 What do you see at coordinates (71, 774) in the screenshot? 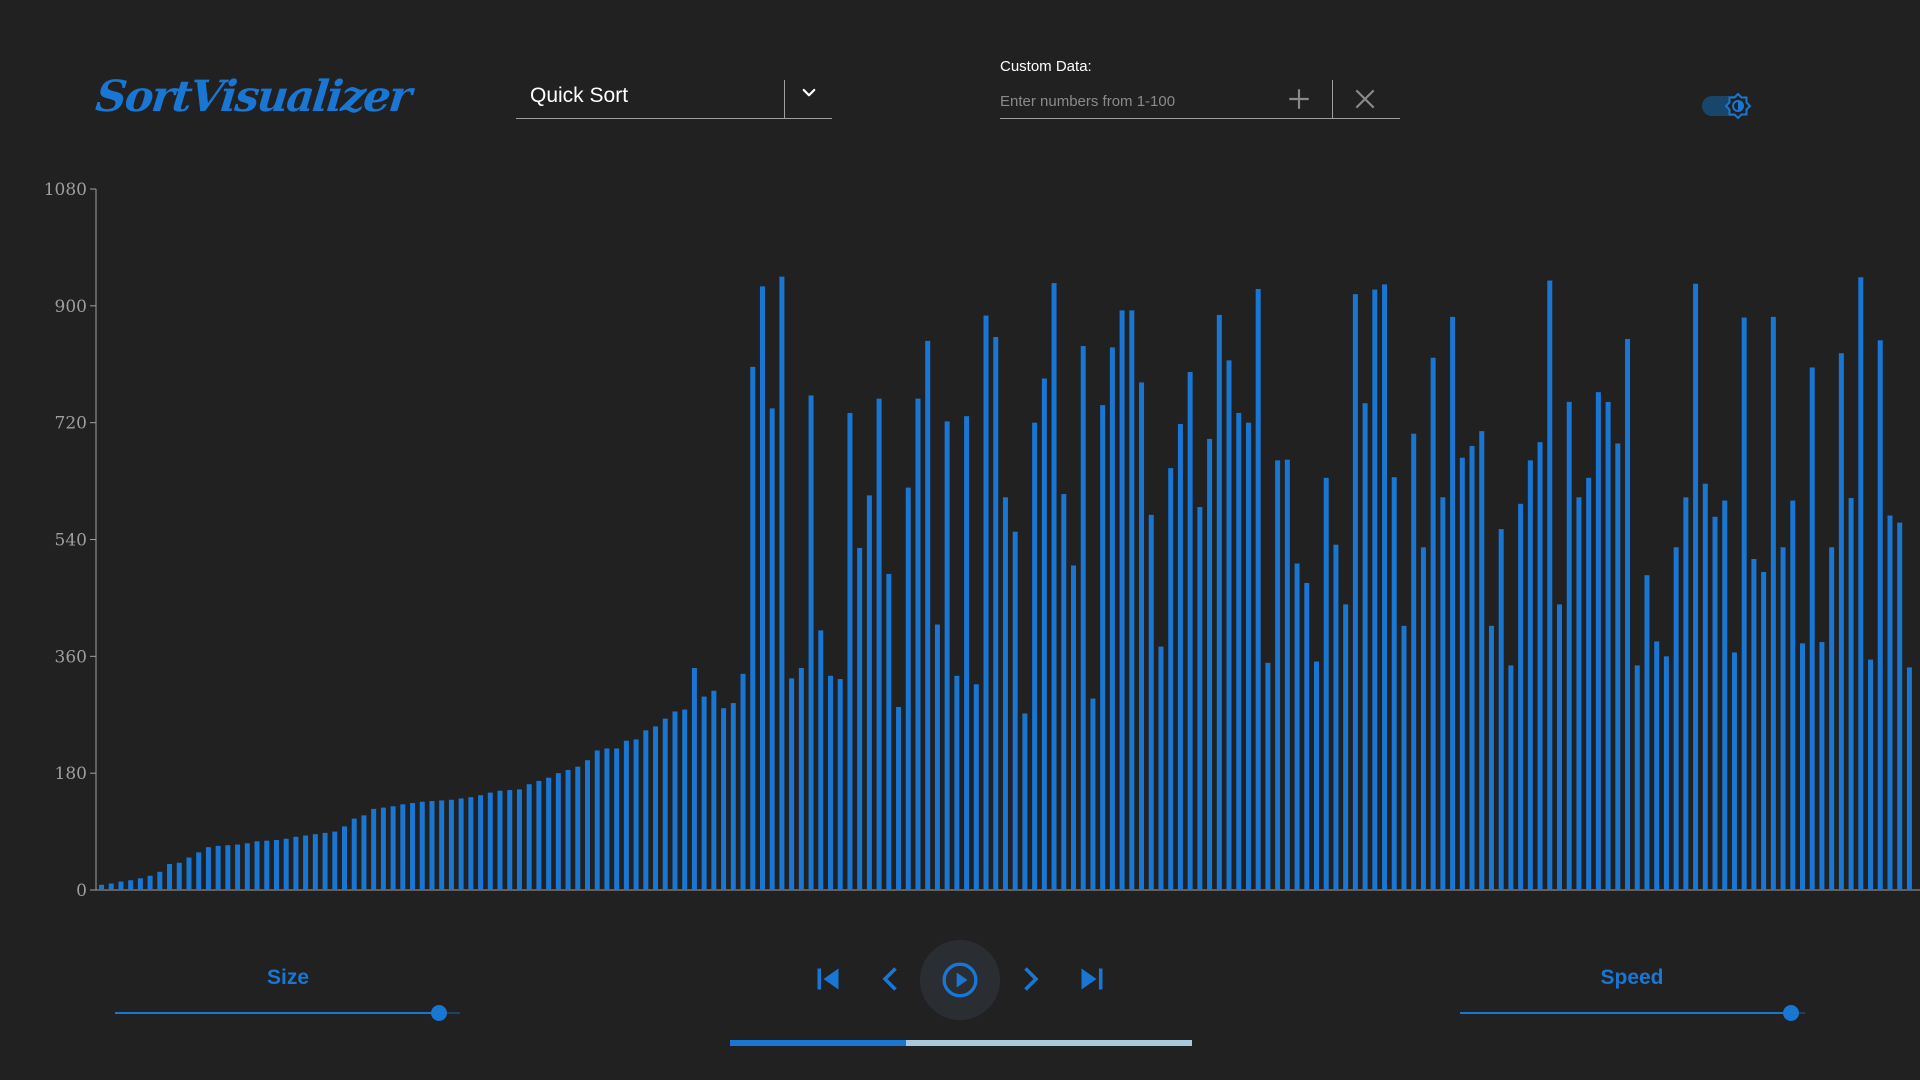
I see `y-tick-label: 180` at bounding box center [71, 774].